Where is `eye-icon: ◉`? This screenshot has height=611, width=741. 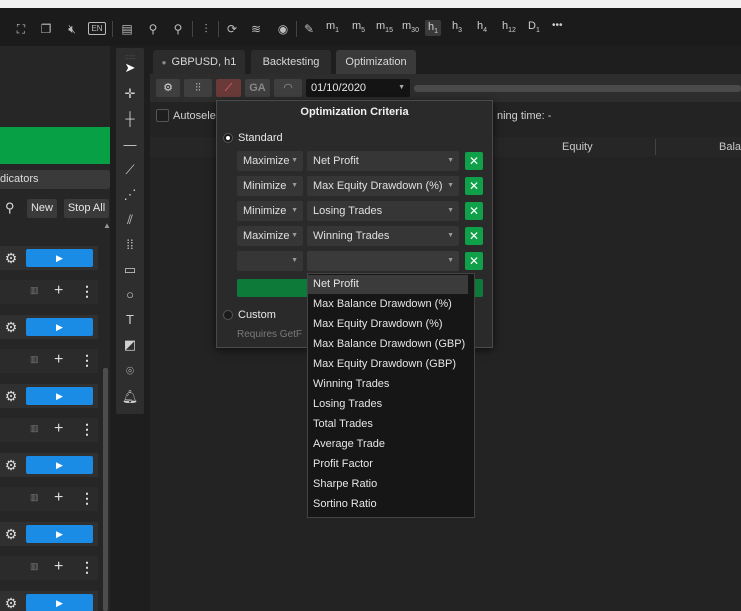 eye-icon: ◉ is located at coordinates (283, 29).